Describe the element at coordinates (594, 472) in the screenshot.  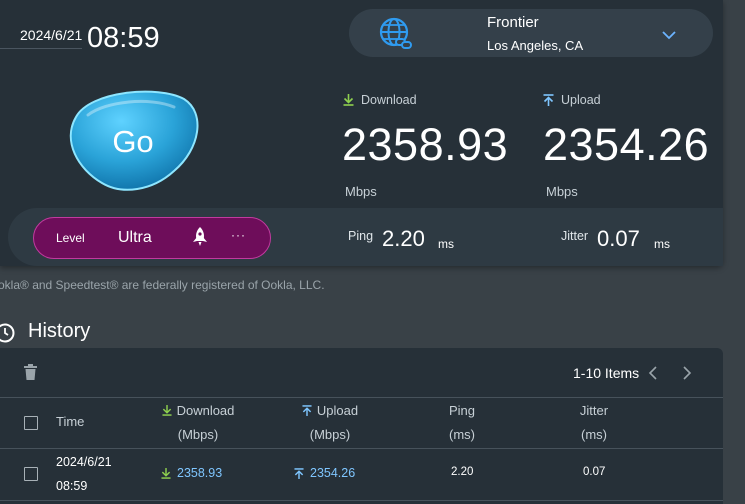
I see `row-jitter: 0.07` at that location.